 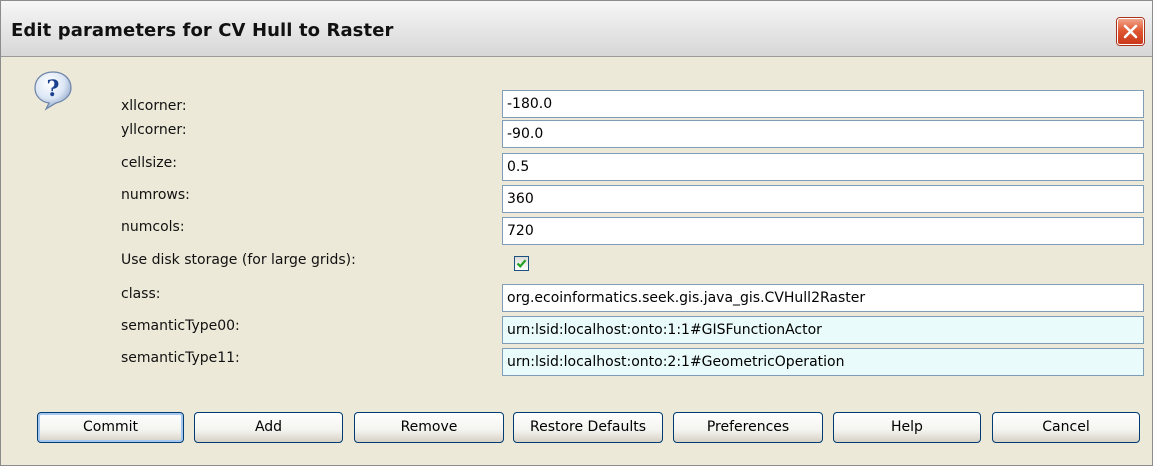 I want to click on numcols-label: numcols:, so click(x=153, y=227).